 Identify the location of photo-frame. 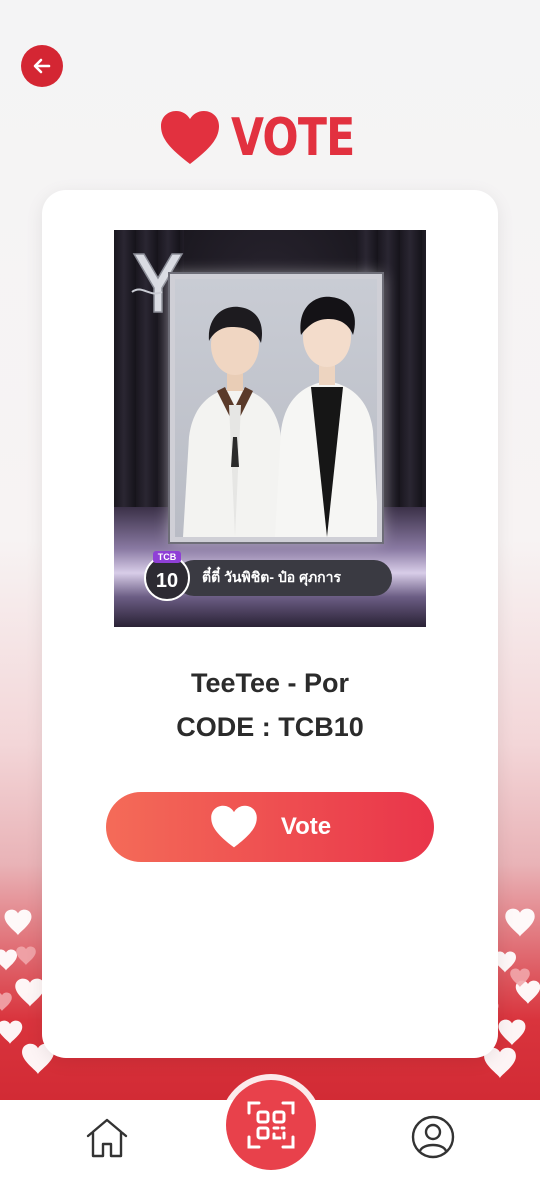
(276, 408).